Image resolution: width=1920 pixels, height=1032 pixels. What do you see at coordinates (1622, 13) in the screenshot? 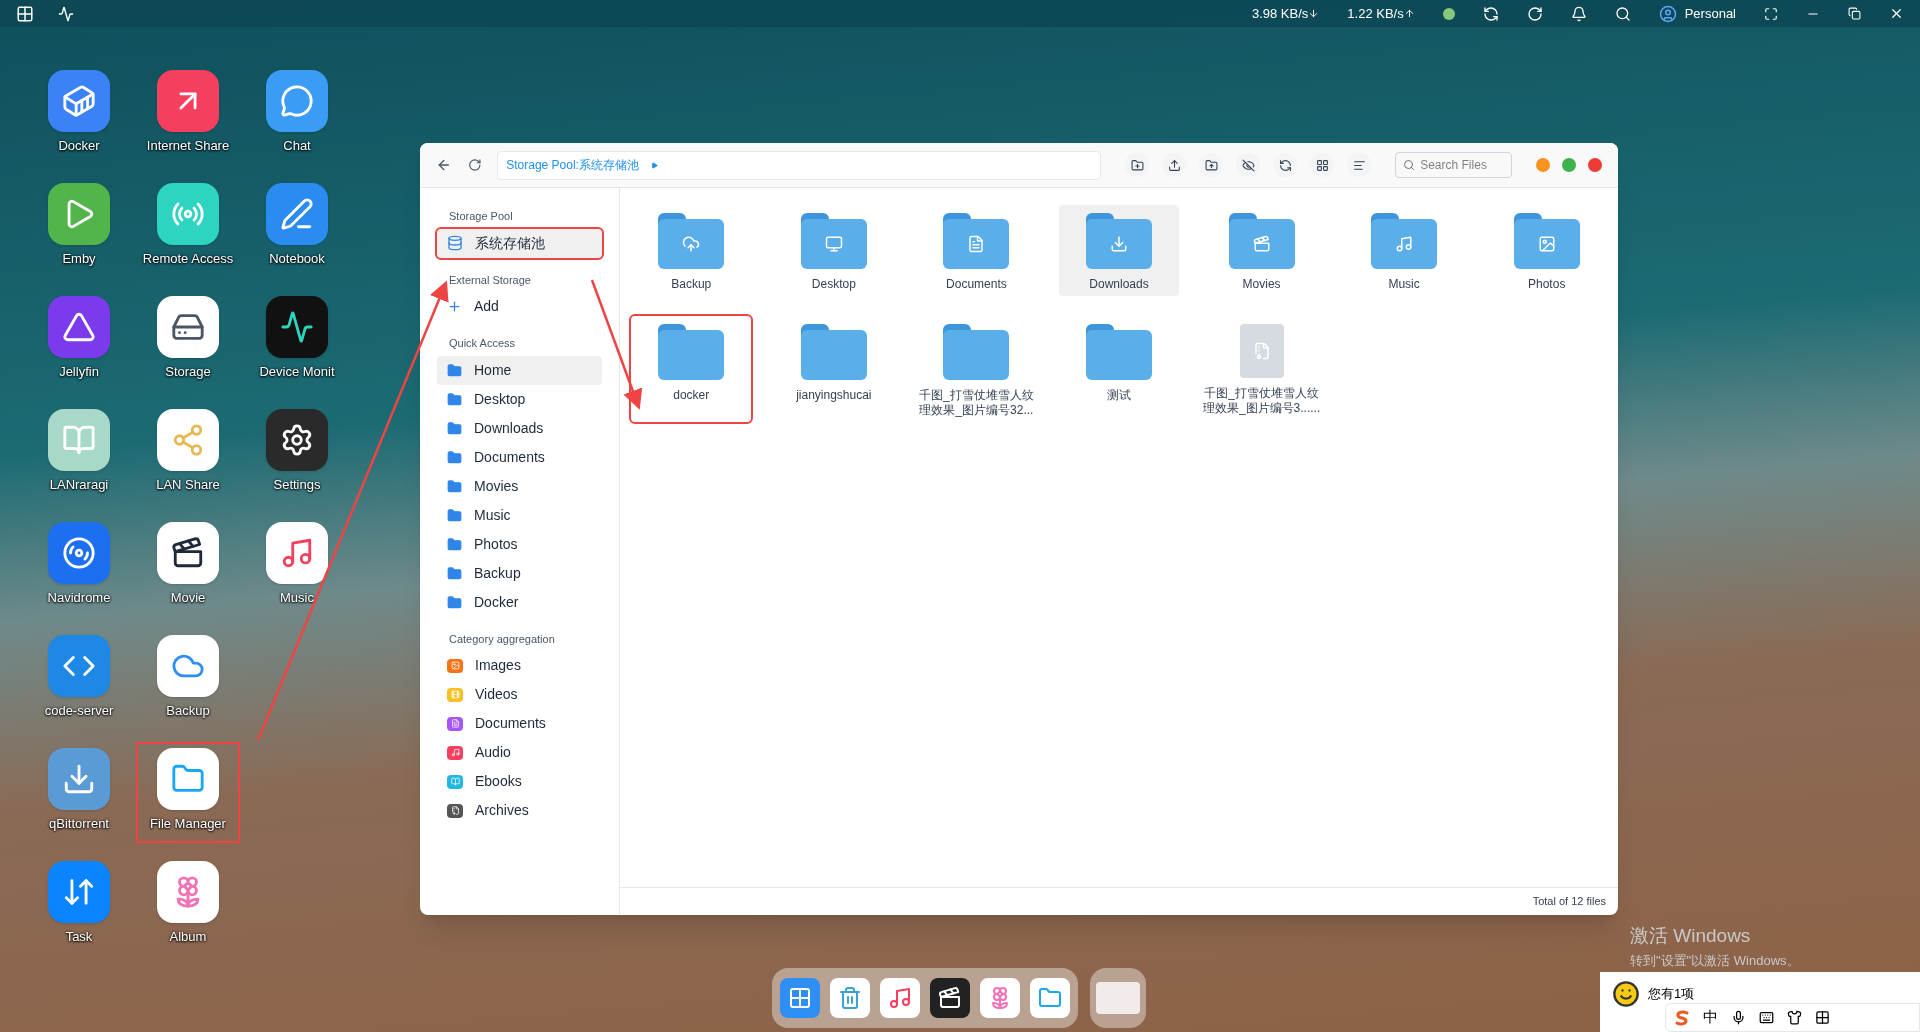
I see `search-icon` at bounding box center [1622, 13].